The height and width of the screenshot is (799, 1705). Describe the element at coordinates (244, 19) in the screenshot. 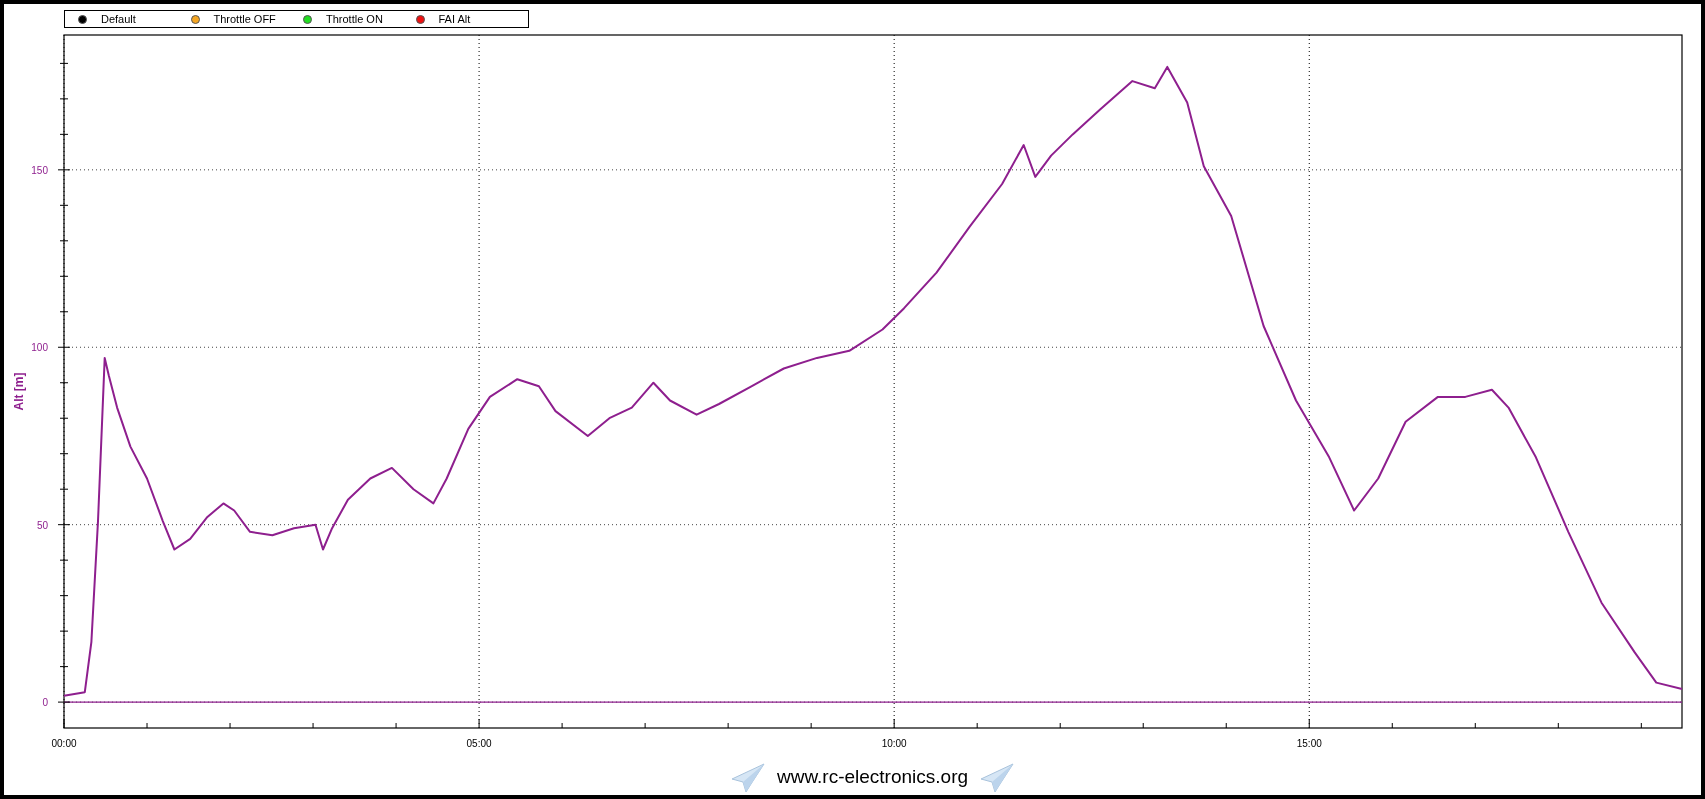

I see `legend-label: Throttle OFF` at that location.